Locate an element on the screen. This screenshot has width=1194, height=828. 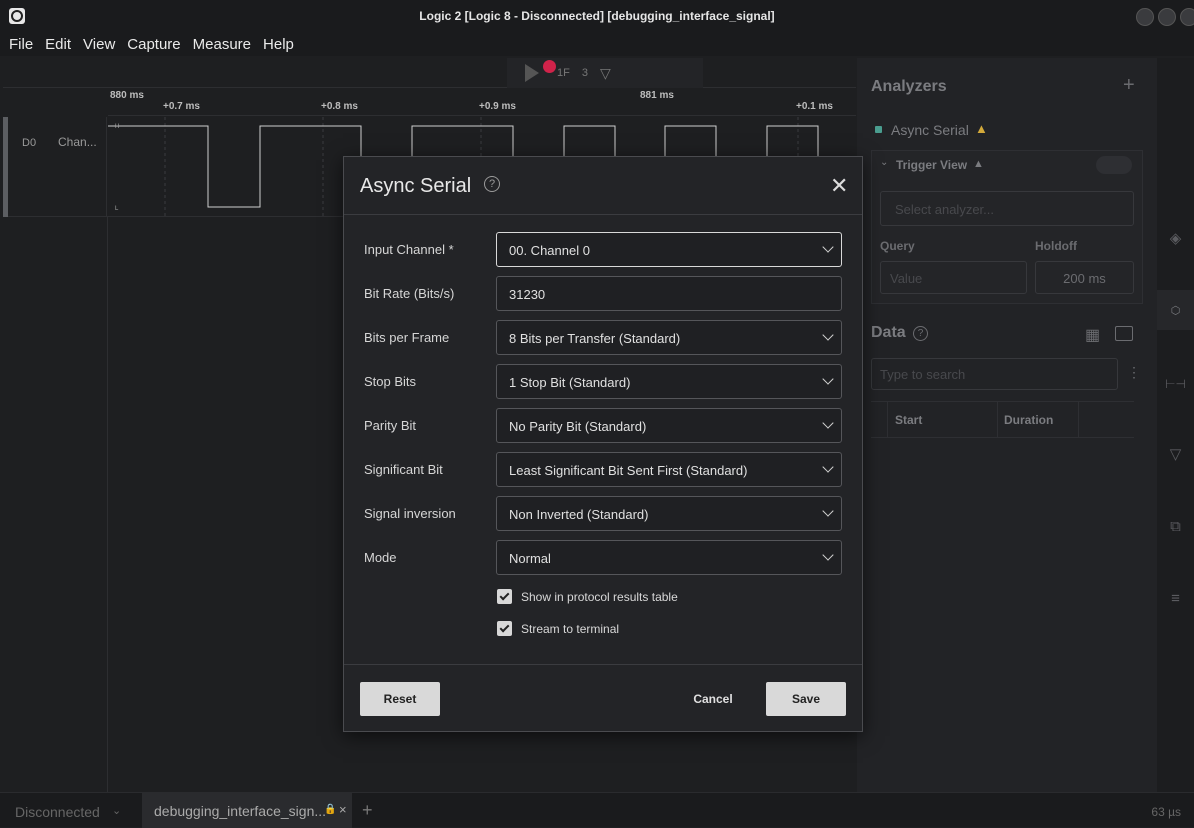
layers-icon: ◈ is located at coordinates (1175, 238).